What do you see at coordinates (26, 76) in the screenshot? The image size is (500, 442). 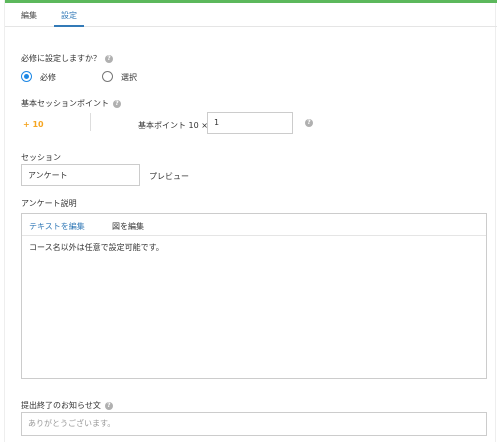 I see `radio-required` at bounding box center [26, 76].